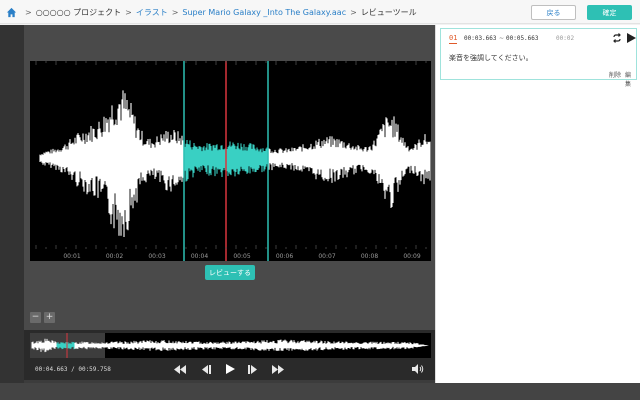  Describe the element at coordinates (71, 256) in the screenshot. I see `time-label: 00:01` at that location.